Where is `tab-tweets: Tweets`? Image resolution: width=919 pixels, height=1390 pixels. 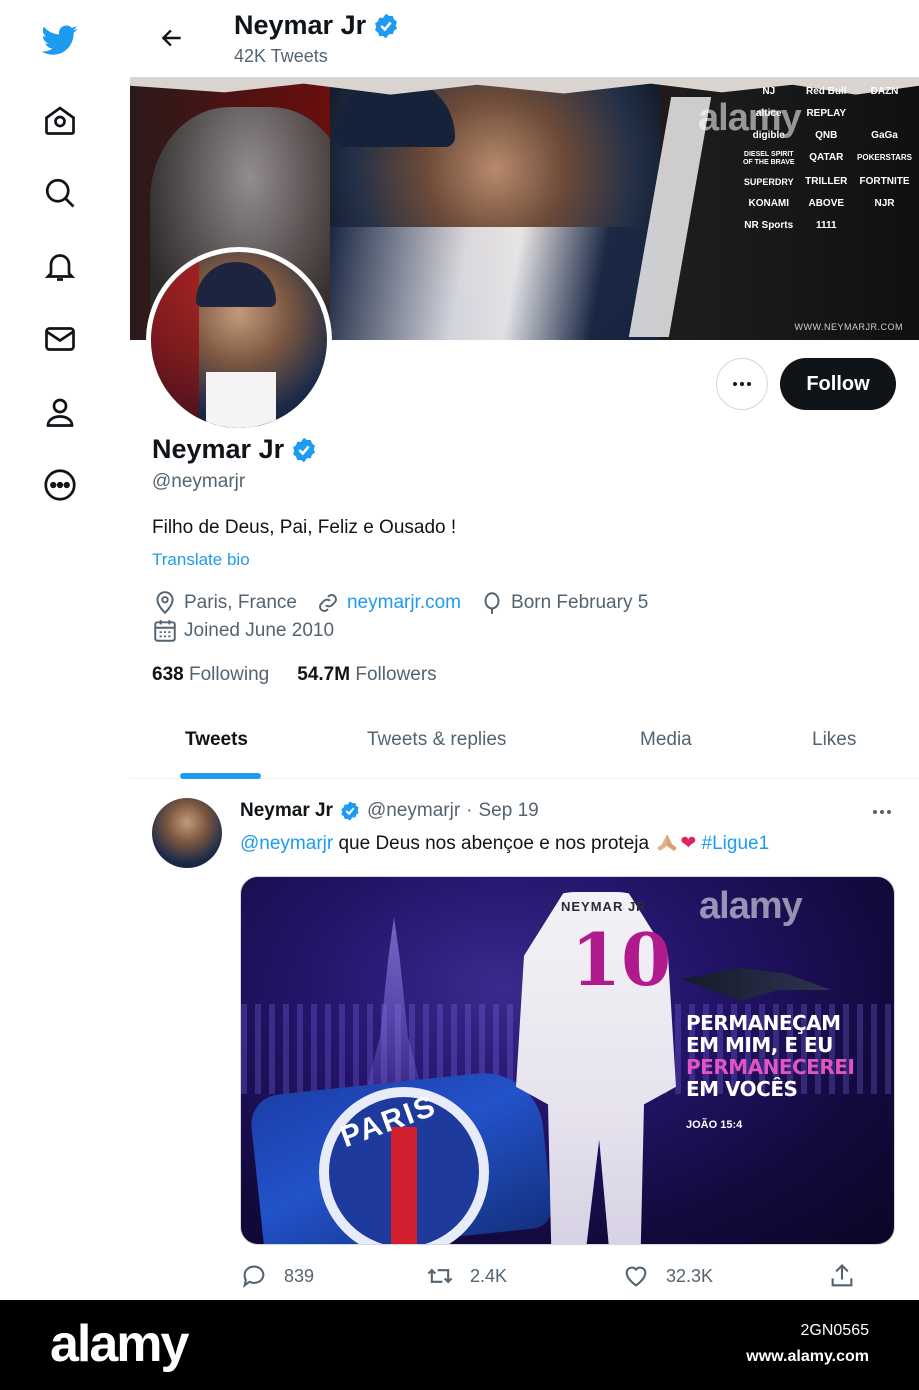
tab-tweets: Tweets is located at coordinates (216, 740).